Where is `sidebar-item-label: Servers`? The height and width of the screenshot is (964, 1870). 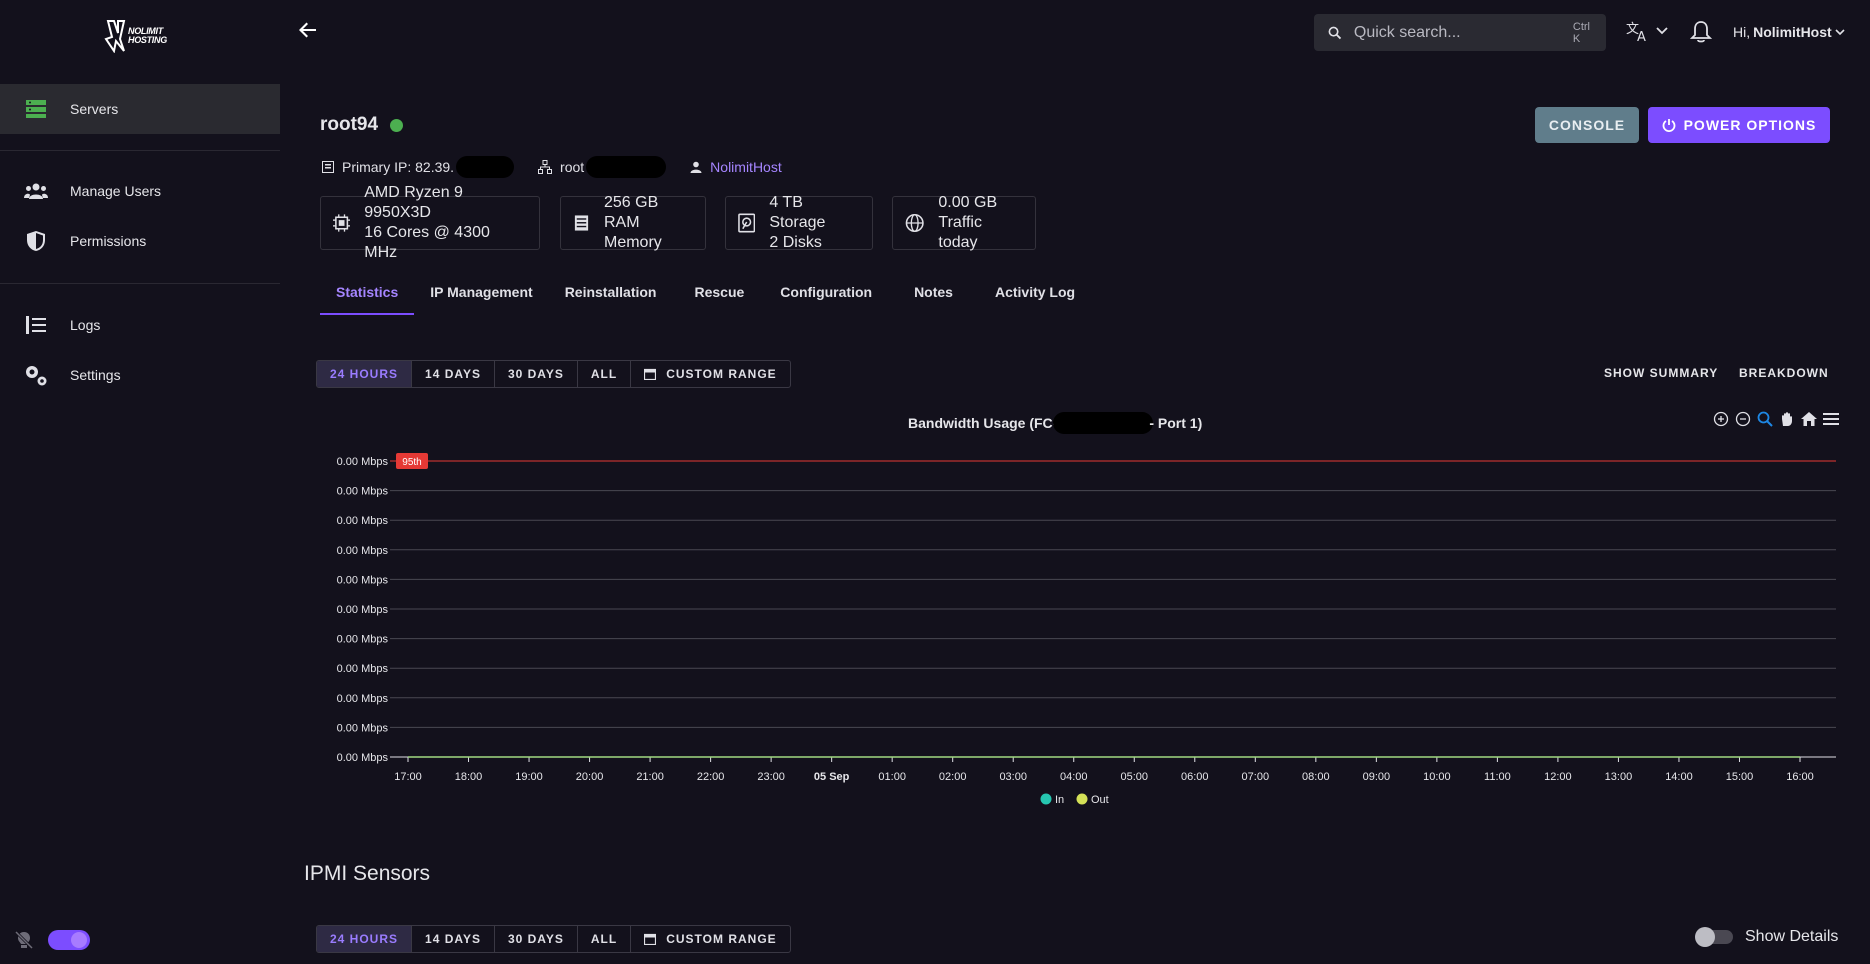 sidebar-item-label: Servers is located at coordinates (94, 109).